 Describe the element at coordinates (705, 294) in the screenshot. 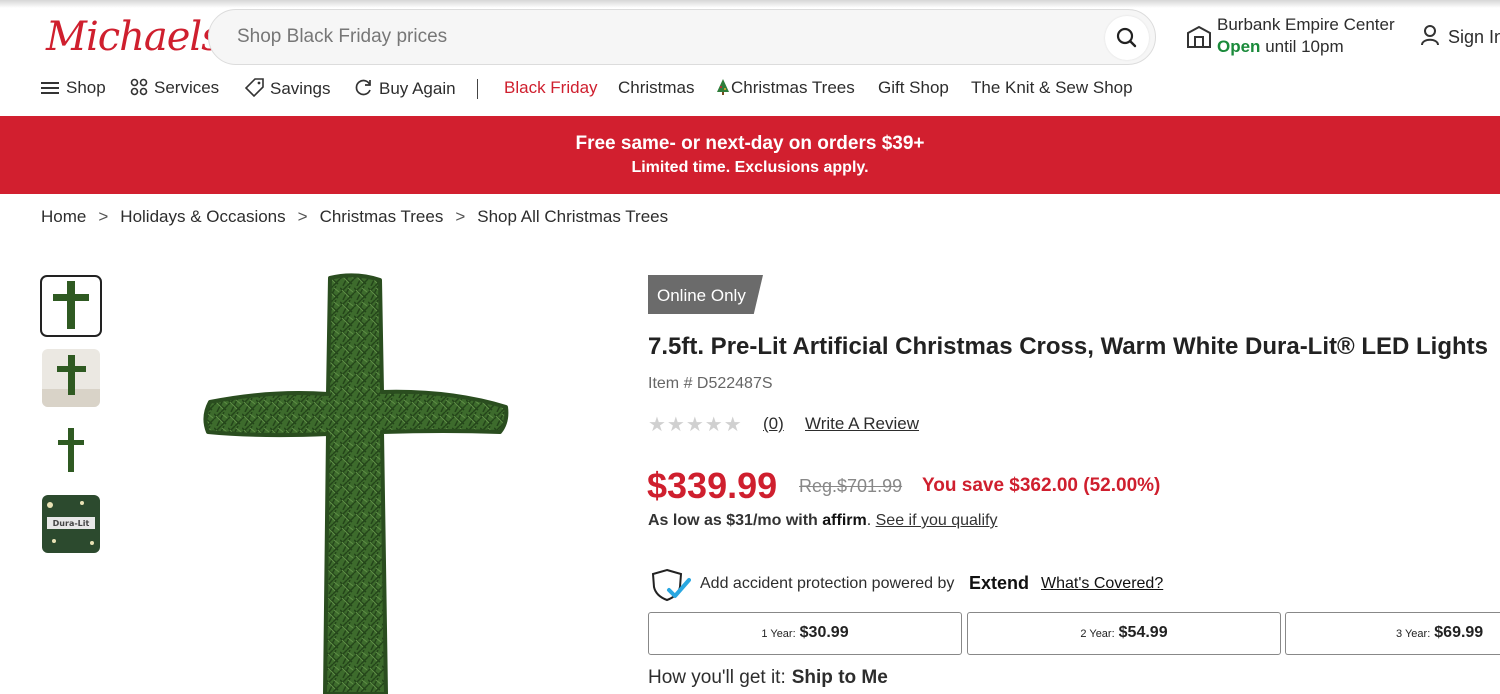

I see `online-only-badge: Online Only` at that location.